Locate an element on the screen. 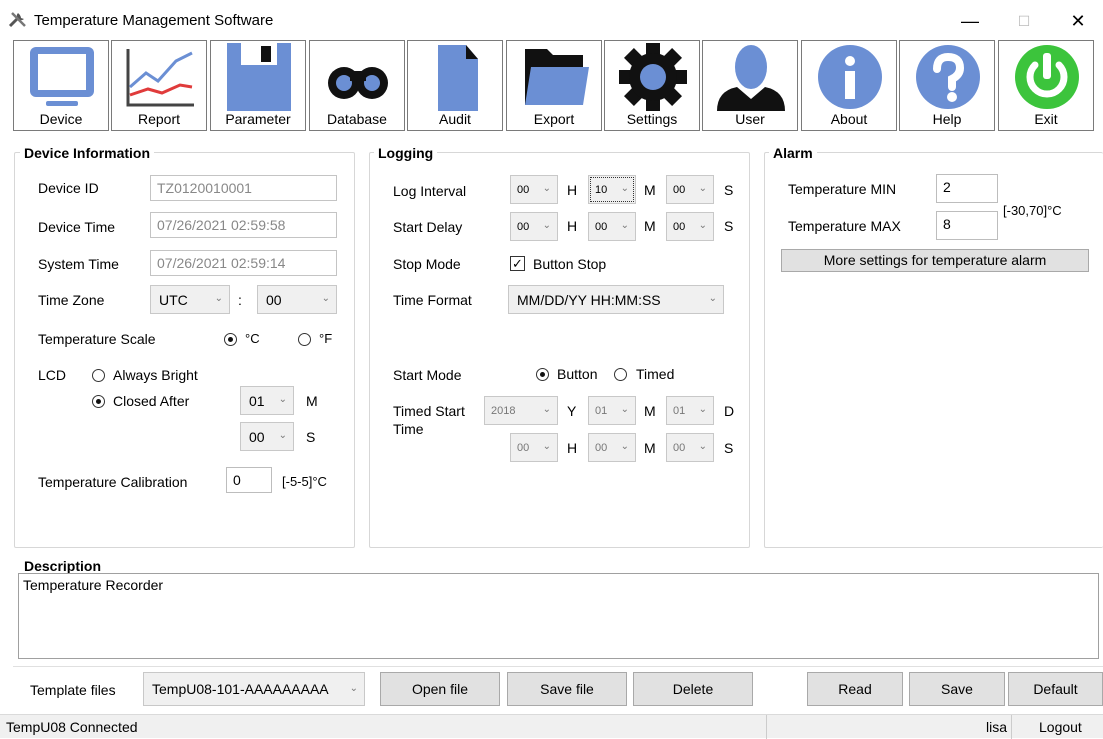 The height and width of the screenshot is (739, 1103). toolbar-database-button: Database is located at coordinates (357, 85).